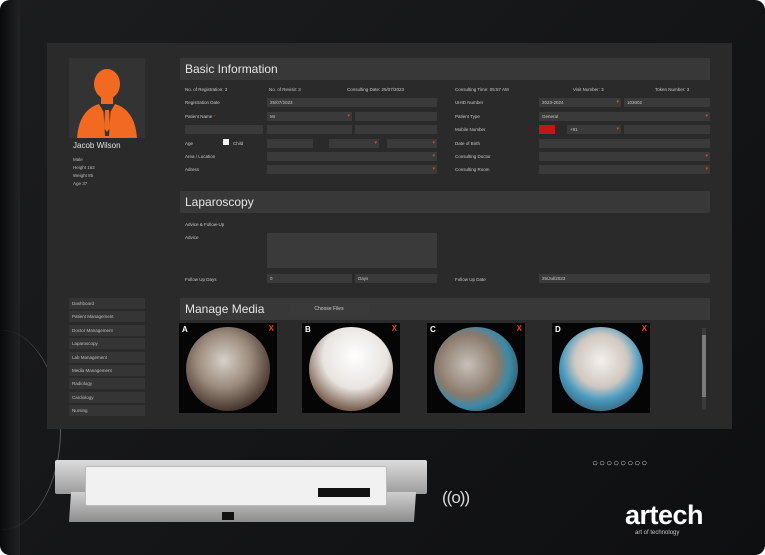  I want to click on advice-label: Advice, so click(192, 237).